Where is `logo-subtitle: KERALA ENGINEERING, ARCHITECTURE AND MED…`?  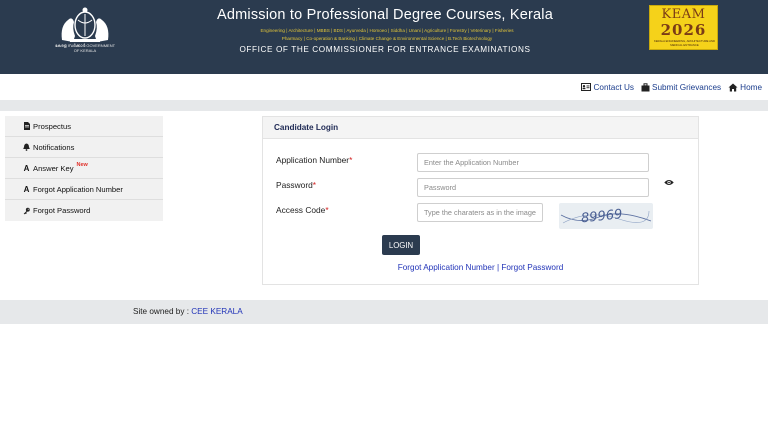 logo-subtitle: KERALA ENGINEERING, ARCHITECTURE AND MED… is located at coordinates (684, 43).